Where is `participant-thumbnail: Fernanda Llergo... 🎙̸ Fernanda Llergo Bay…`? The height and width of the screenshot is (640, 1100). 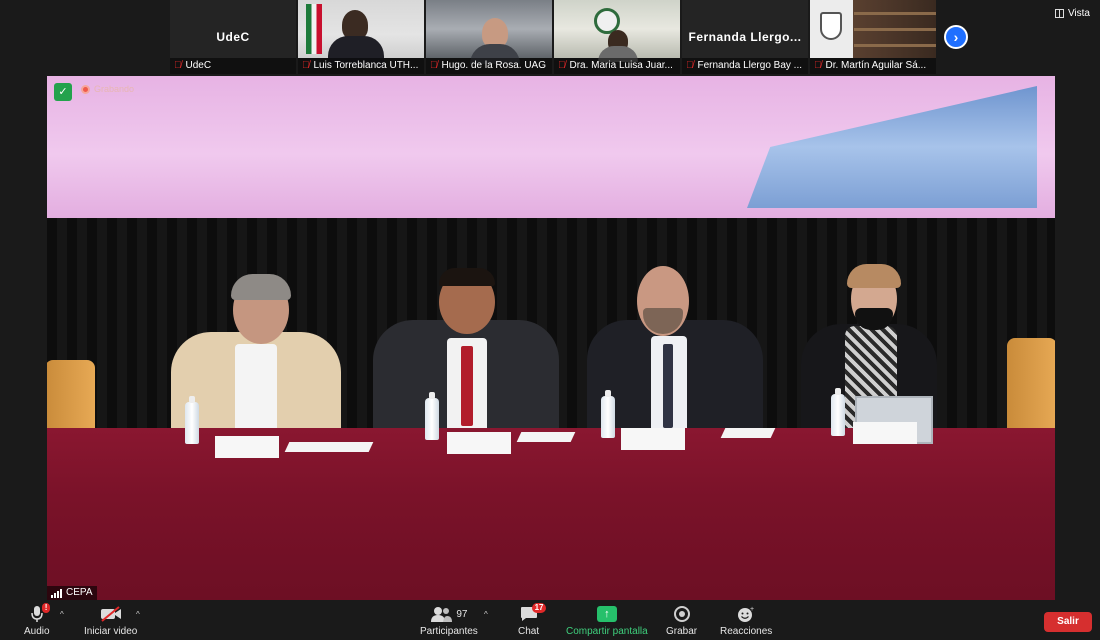
participant-thumbnail: Fernanda Llergo... 🎙̸ Fernanda Llergo Bay… is located at coordinates (745, 37).